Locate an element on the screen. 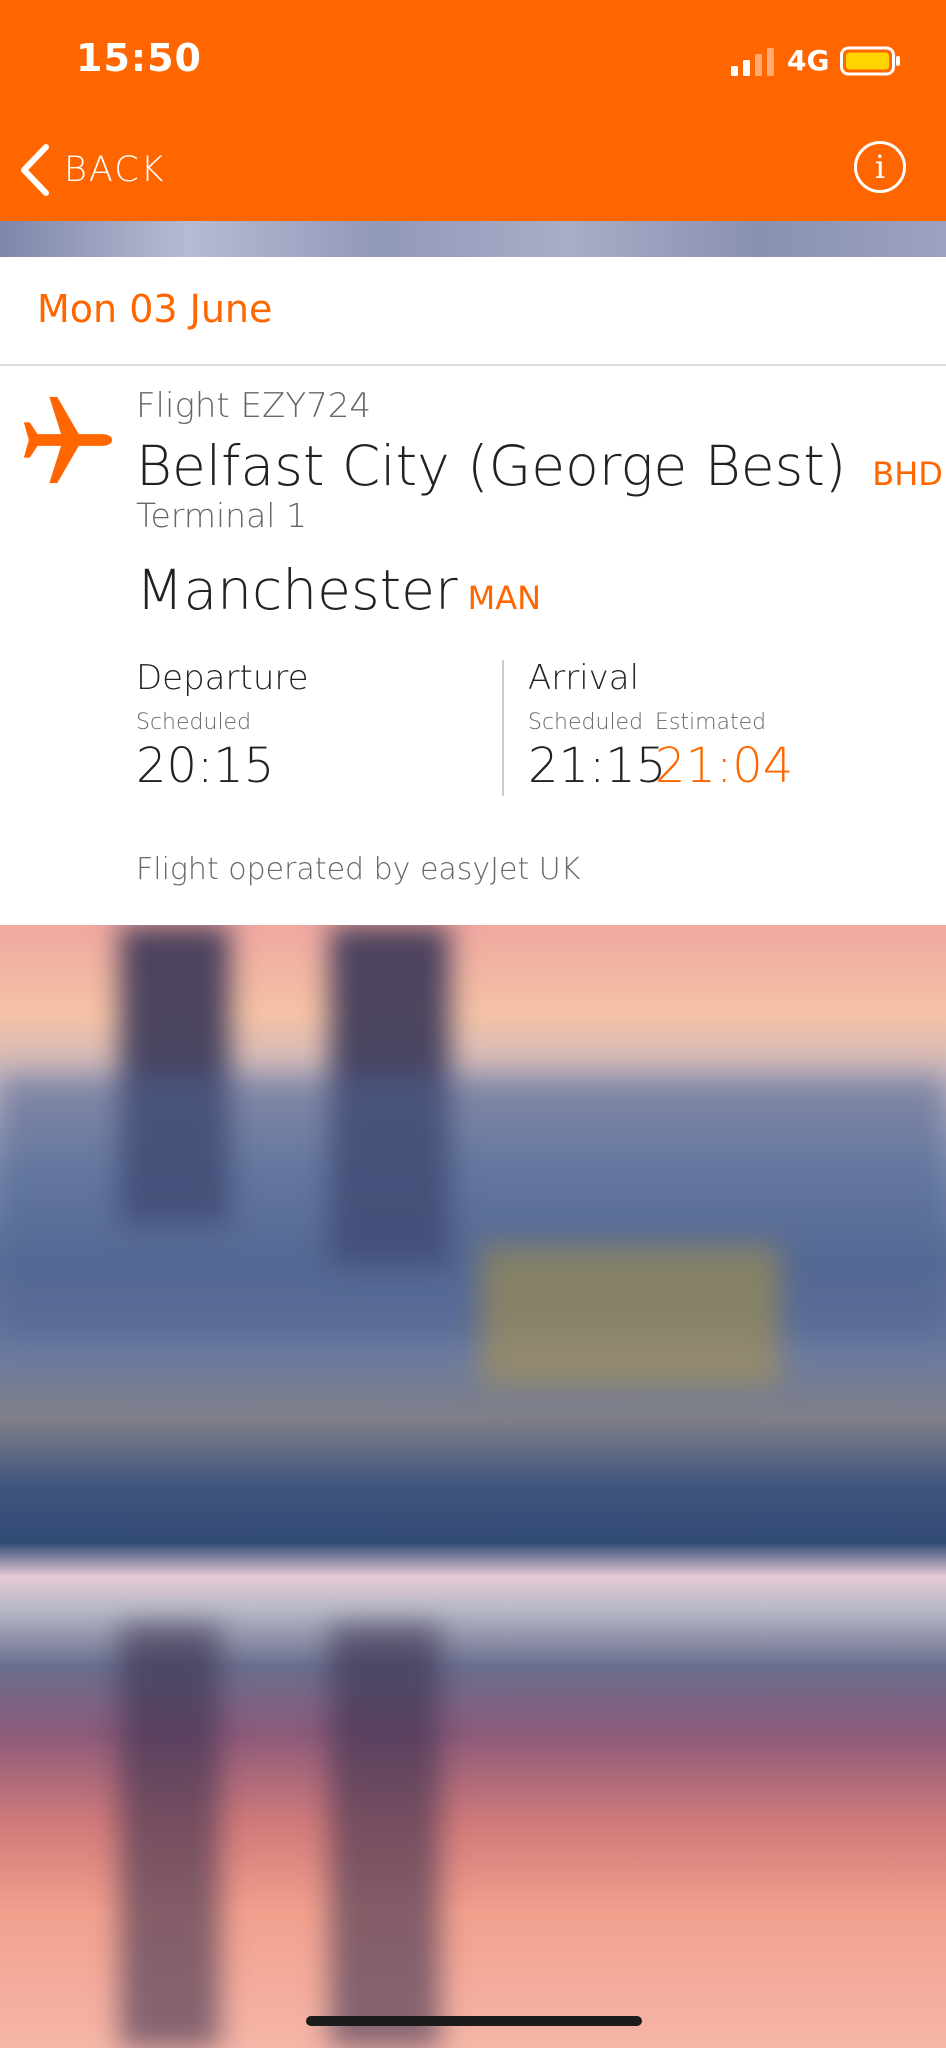 The width and height of the screenshot is (946, 2048). header-image-strip is located at coordinates (473, 239).